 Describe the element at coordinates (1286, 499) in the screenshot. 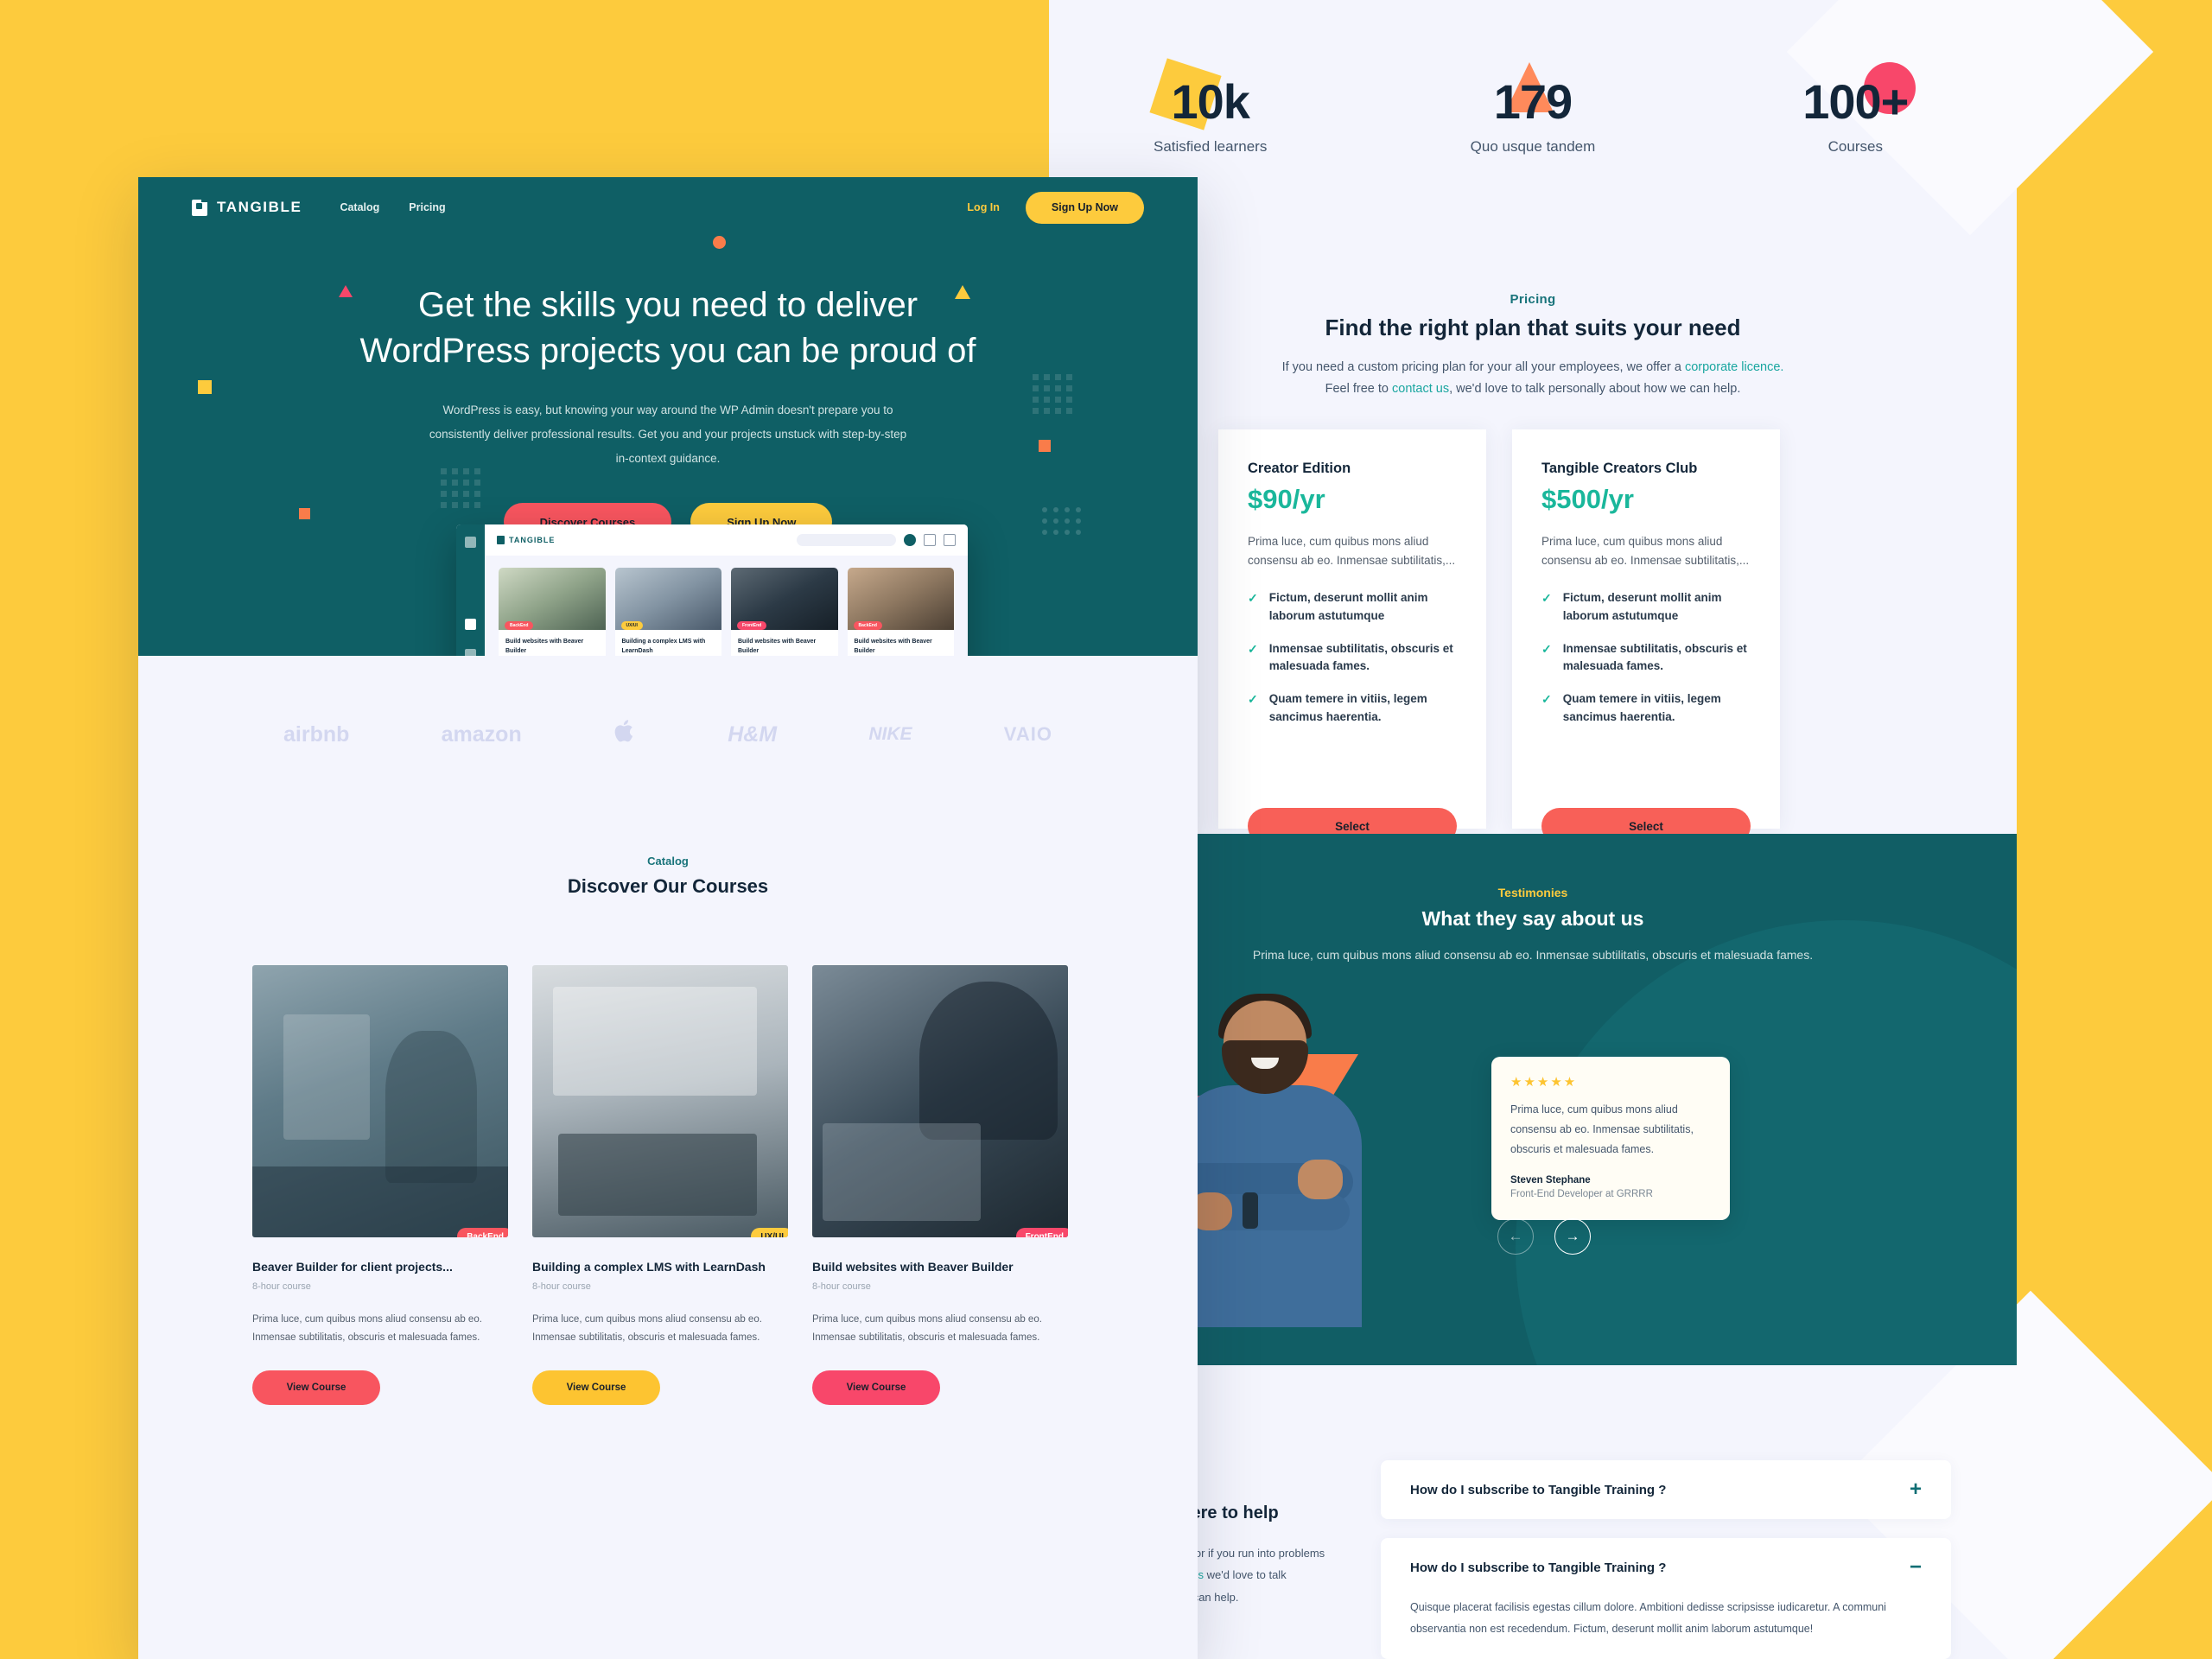

I see `plan-price: $90/yr` at that location.